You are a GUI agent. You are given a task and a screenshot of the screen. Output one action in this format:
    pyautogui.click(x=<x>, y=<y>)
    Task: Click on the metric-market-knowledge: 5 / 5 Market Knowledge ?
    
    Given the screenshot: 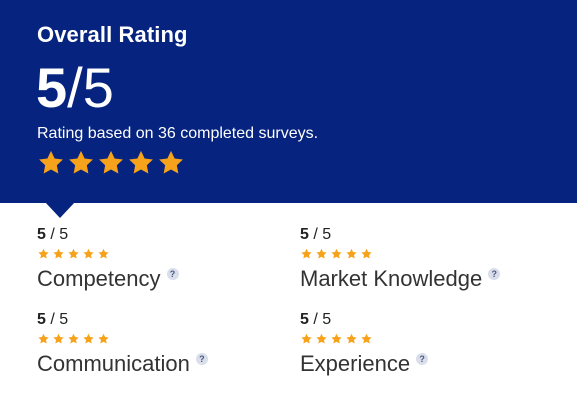 What is the action you would take?
    pyautogui.click(x=420, y=259)
    